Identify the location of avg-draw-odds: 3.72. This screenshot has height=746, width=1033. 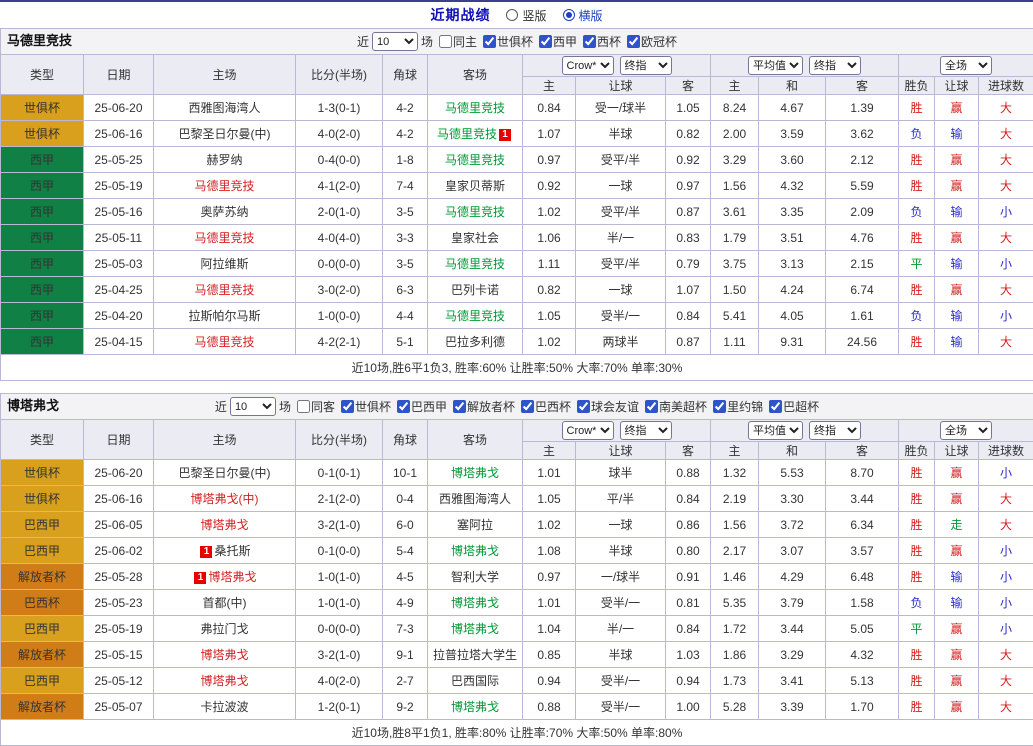
(792, 525).